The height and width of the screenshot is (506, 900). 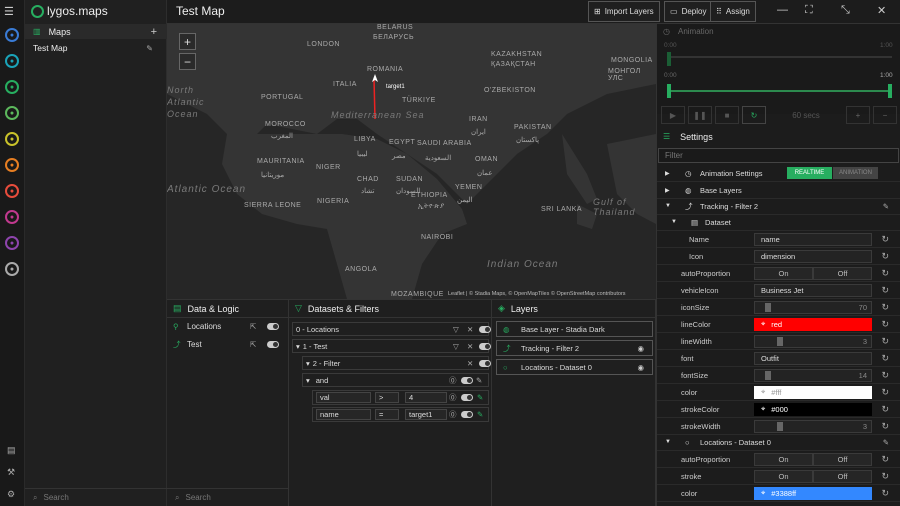 I want to click on layer-item: ◍ Base Layer - Stadia Dark, so click(x=574, y=329).